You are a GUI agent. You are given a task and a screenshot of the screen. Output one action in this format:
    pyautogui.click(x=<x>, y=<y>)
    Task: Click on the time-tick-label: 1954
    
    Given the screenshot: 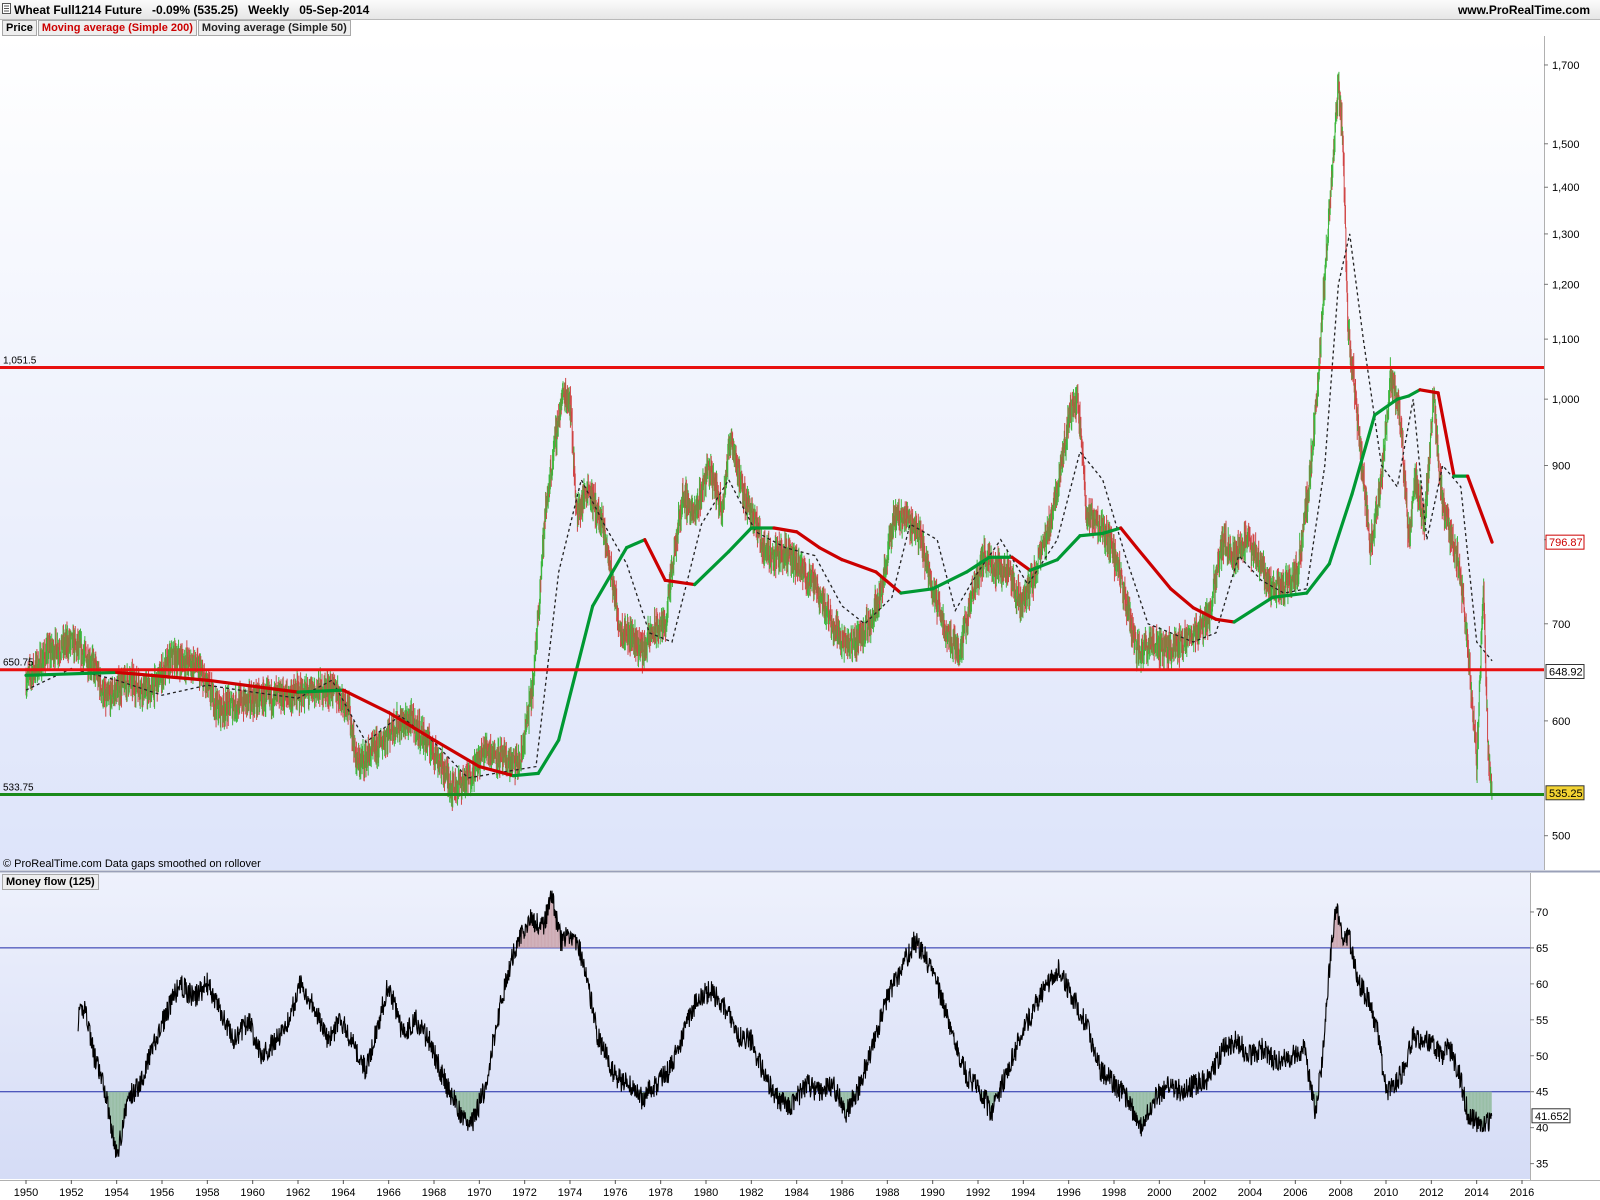 What is the action you would take?
    pyautogui.click(x=116, y=1193)
    